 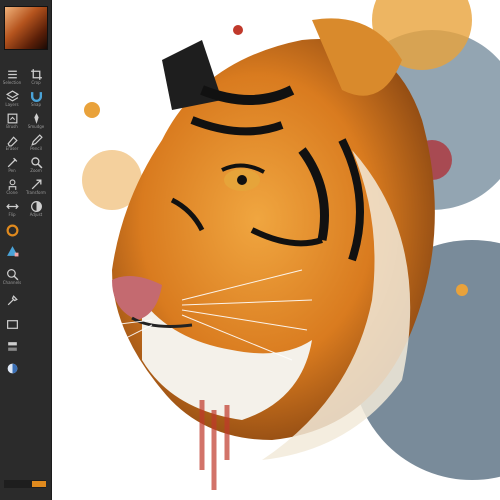 What do you see at coordinates (12, 104) in the screenshot?
I see `tool-label-layers: Layers` at bounding box center [12, 104].